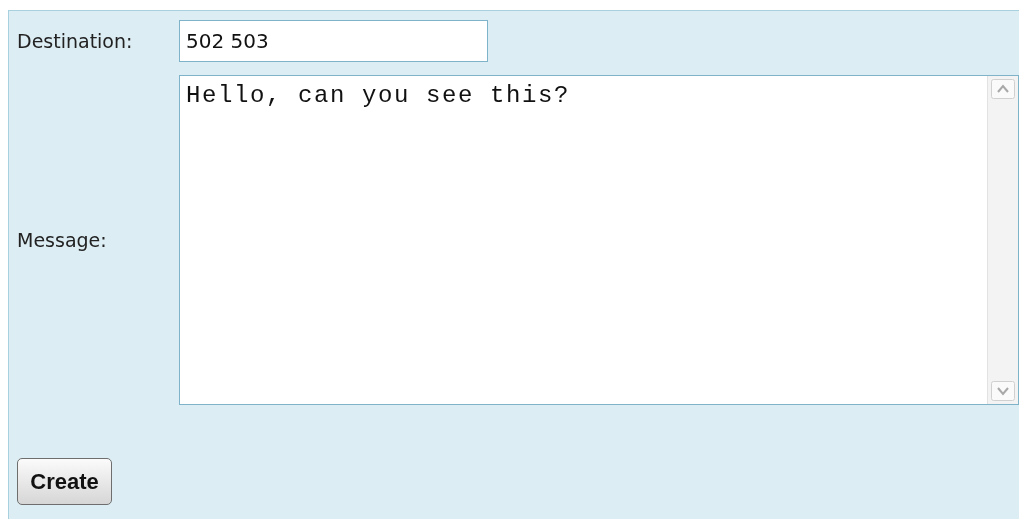 This screenshot has width=1019, height=519. Describe the element at coordinates (333, 41) in the screenshot. I see `destination-field: 502 503` at that location.